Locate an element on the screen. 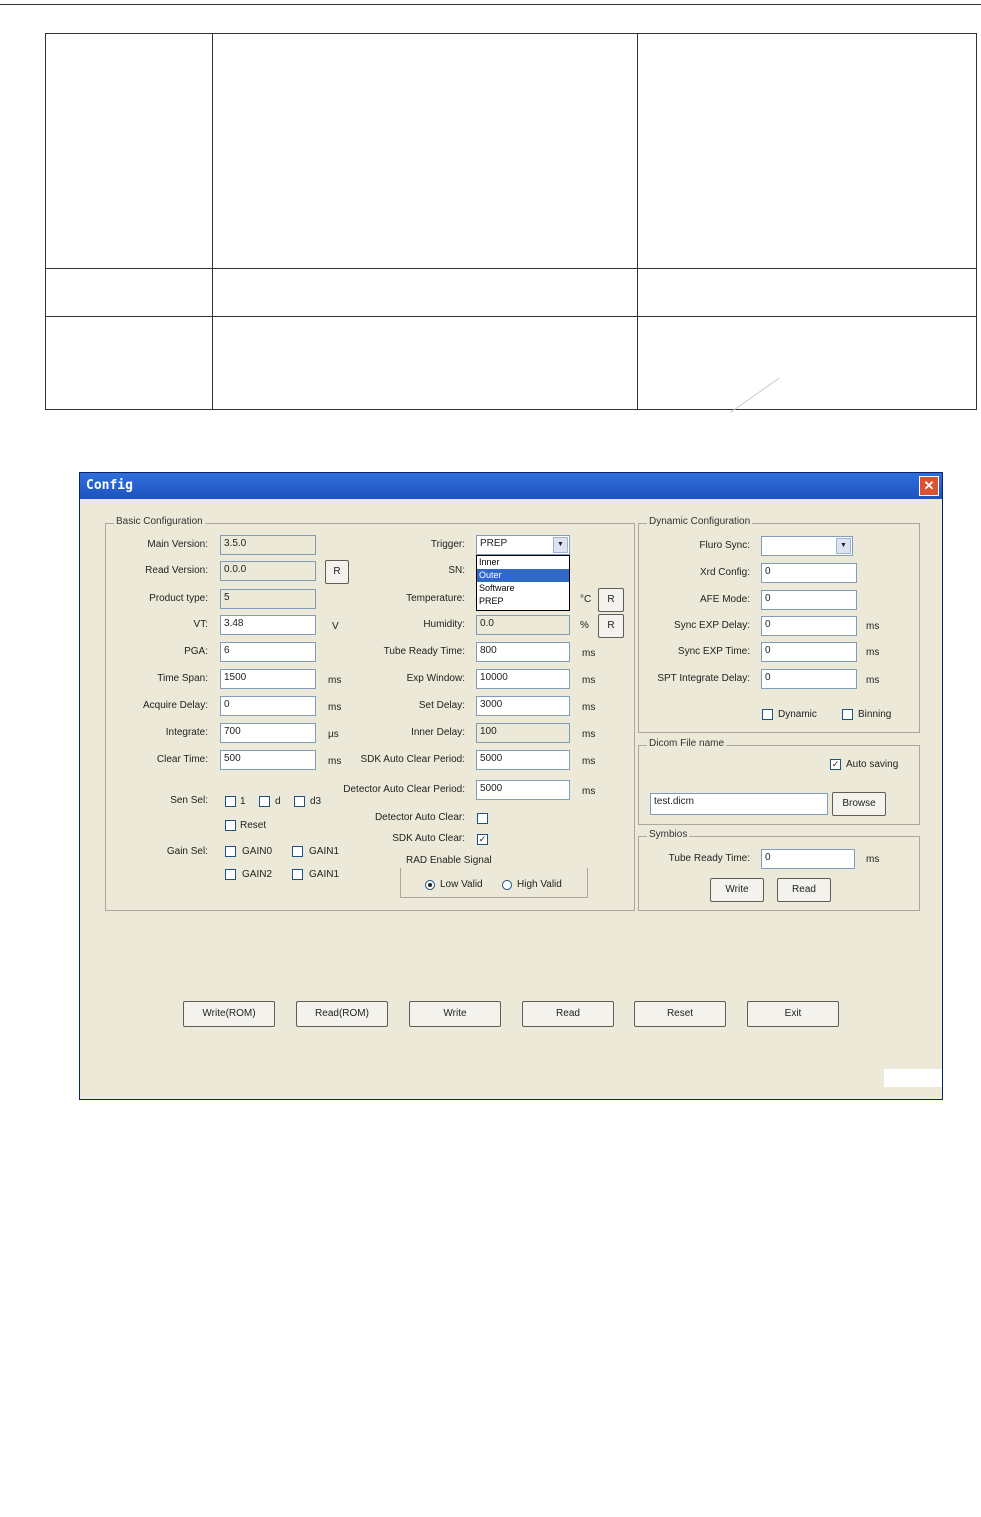 This screenshot has width=981, height=1517. symbios-title: Symbios is located at coordinates (668, 834).